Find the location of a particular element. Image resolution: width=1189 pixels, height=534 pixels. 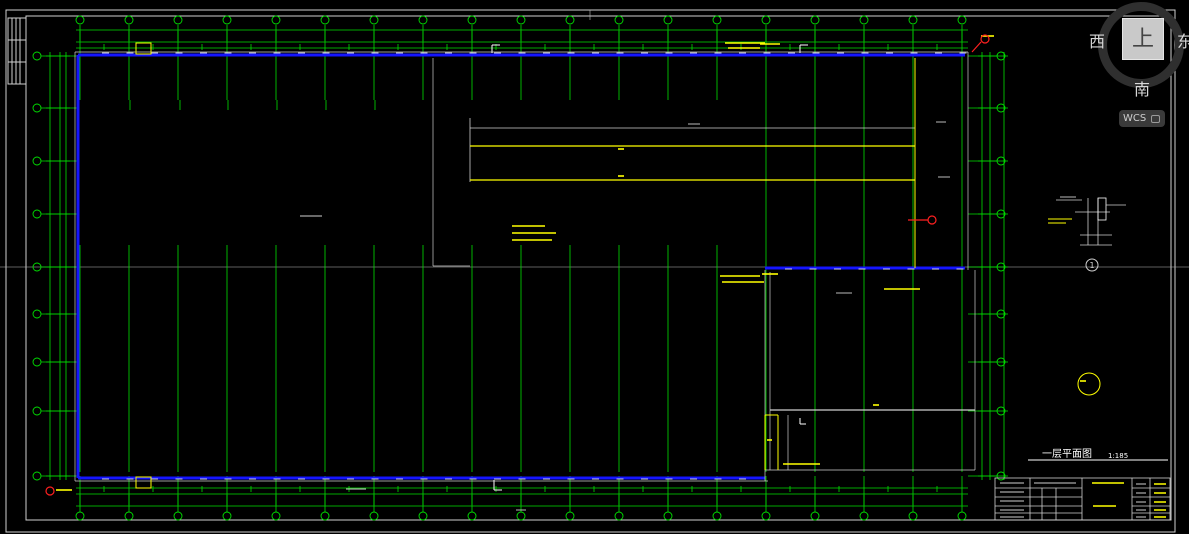

drawing-scale: 1:185 is located at coordinates (1118, 456).